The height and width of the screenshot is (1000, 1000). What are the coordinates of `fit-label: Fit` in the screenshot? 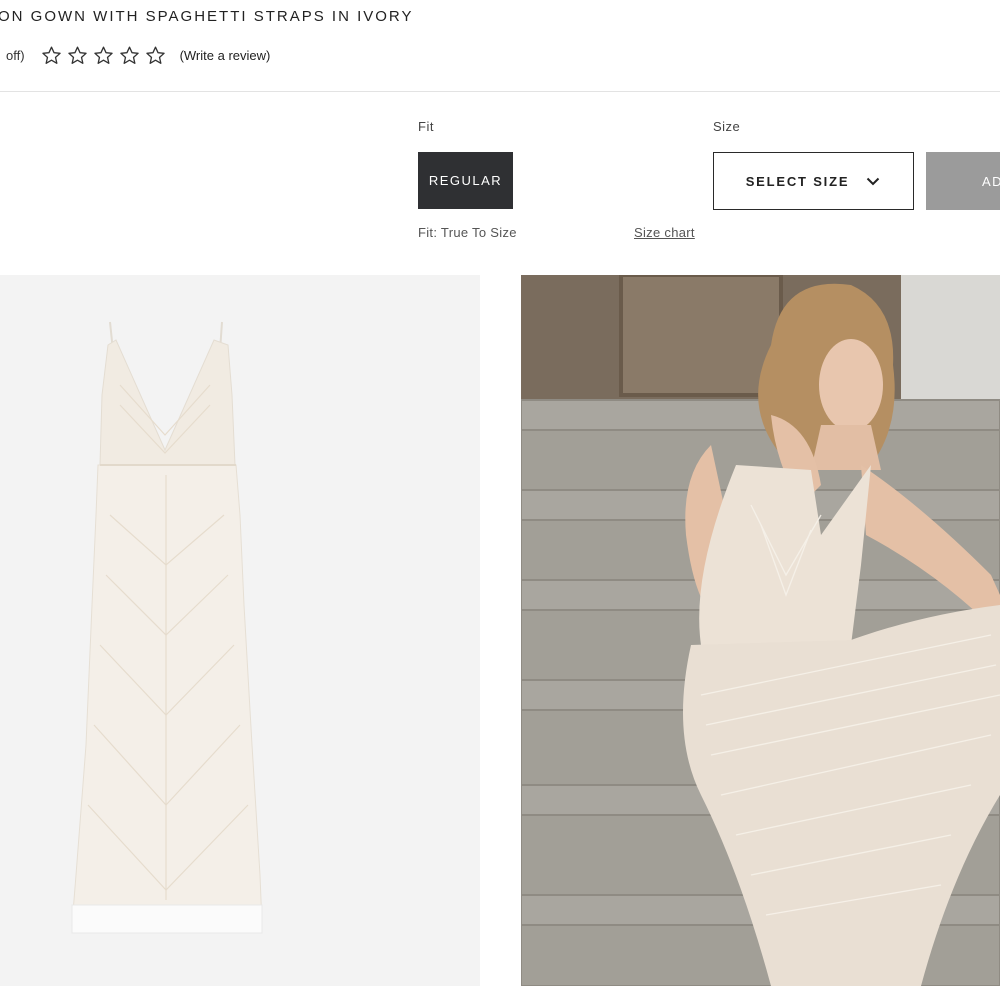 It's located at (426, 126).